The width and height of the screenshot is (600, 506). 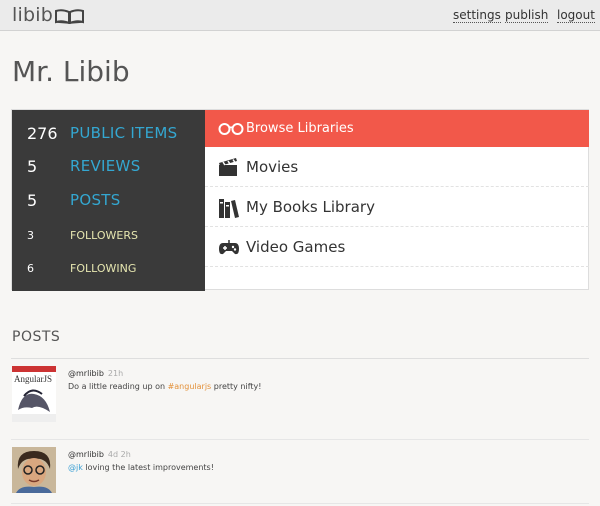 What do you see at coordinates (397, 167) in the screenshot?
I see `library-item-movies: Movies` at bounding box center [397, 167].